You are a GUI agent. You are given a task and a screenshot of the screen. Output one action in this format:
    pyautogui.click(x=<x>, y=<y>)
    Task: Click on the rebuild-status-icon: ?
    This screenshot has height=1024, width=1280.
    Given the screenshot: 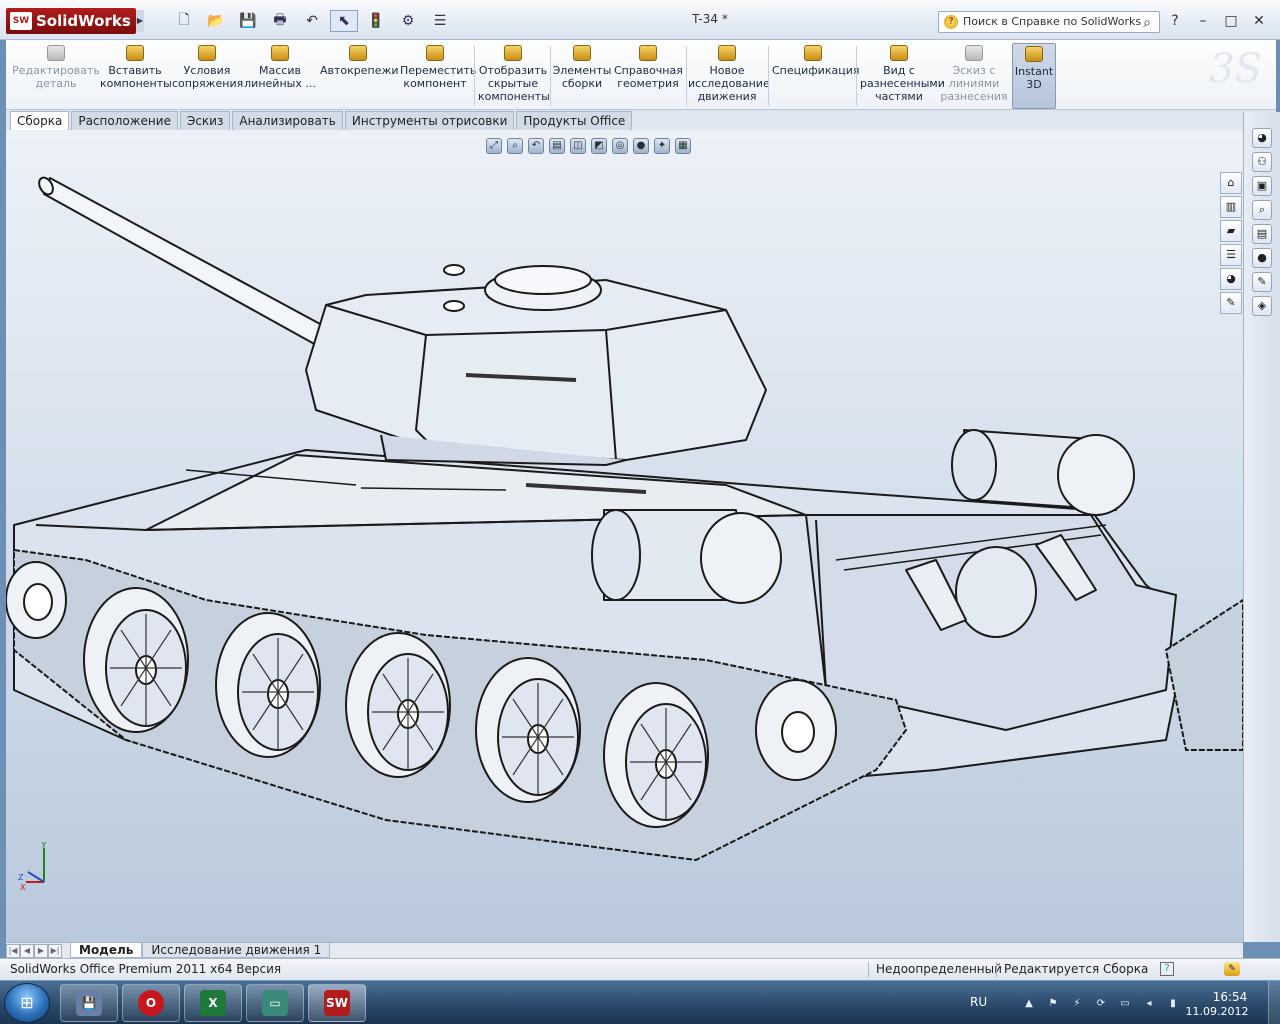 What is the action you would take?
    pyautogui.click(x=1167, y=969)
    